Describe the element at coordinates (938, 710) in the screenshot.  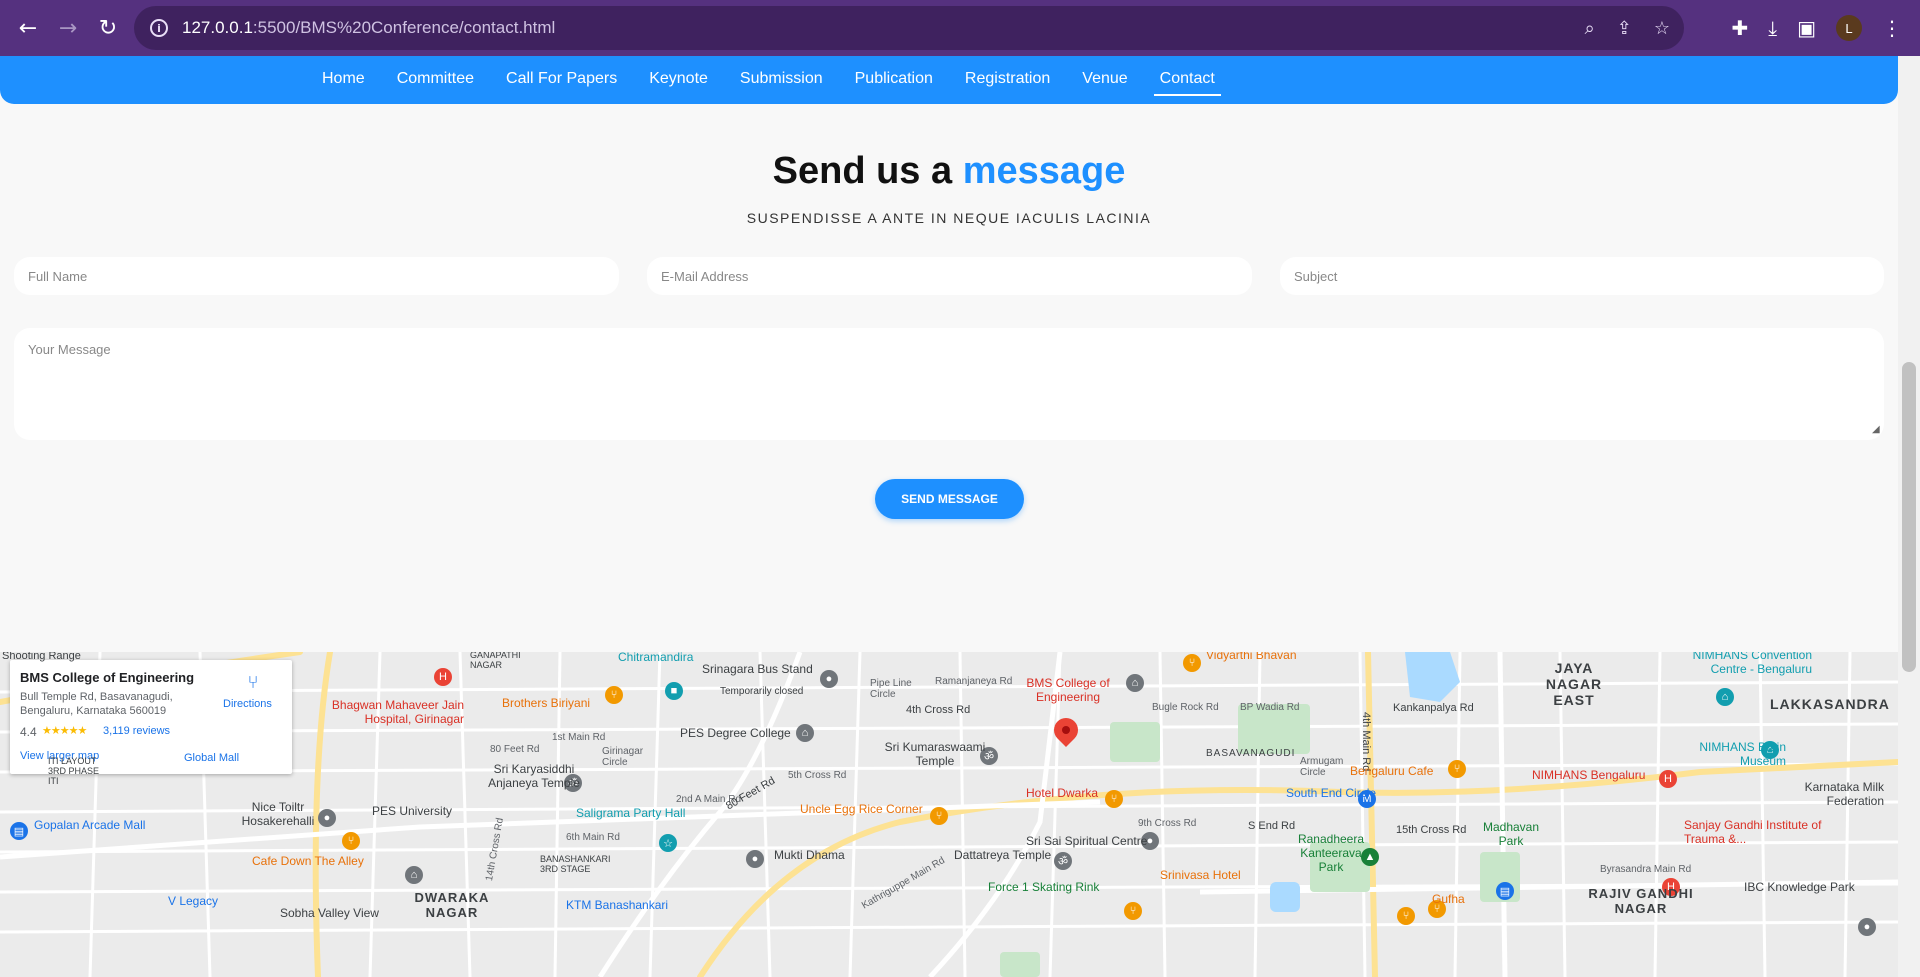
I see `map-label: 4th Cross Rd` at that location.